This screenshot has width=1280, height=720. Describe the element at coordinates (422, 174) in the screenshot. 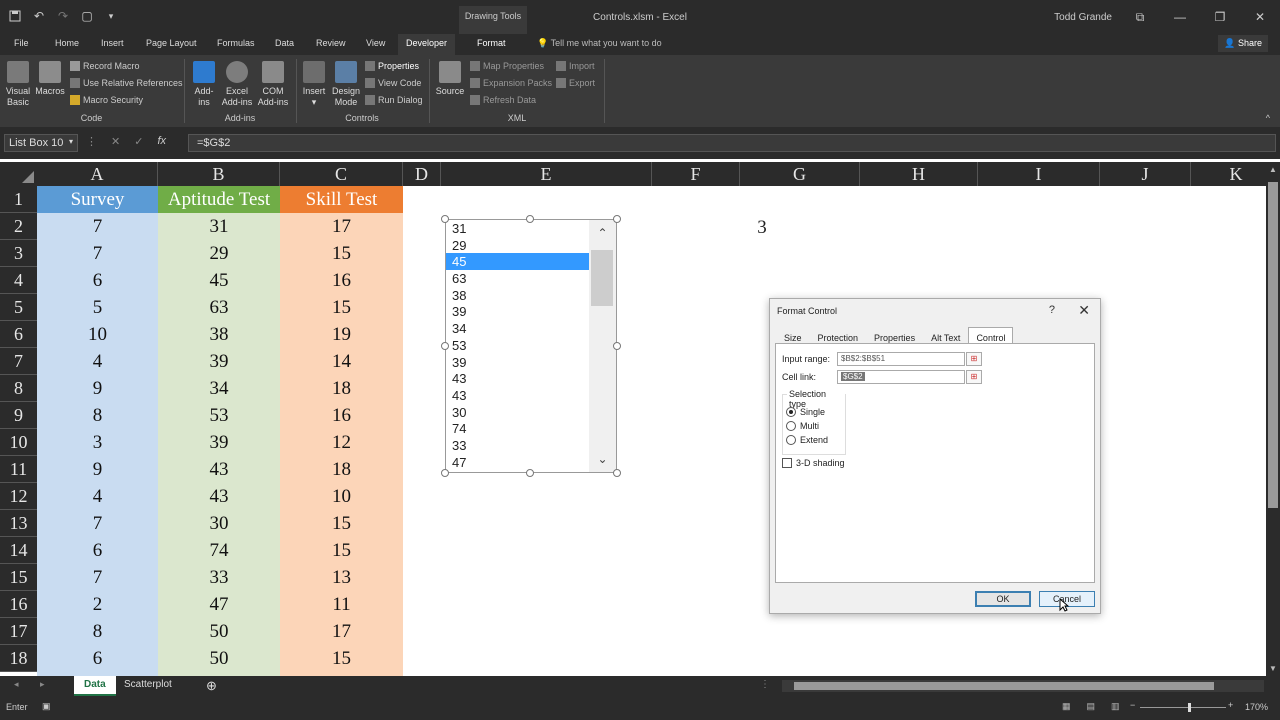

I see `column-header-d: D` at that location.